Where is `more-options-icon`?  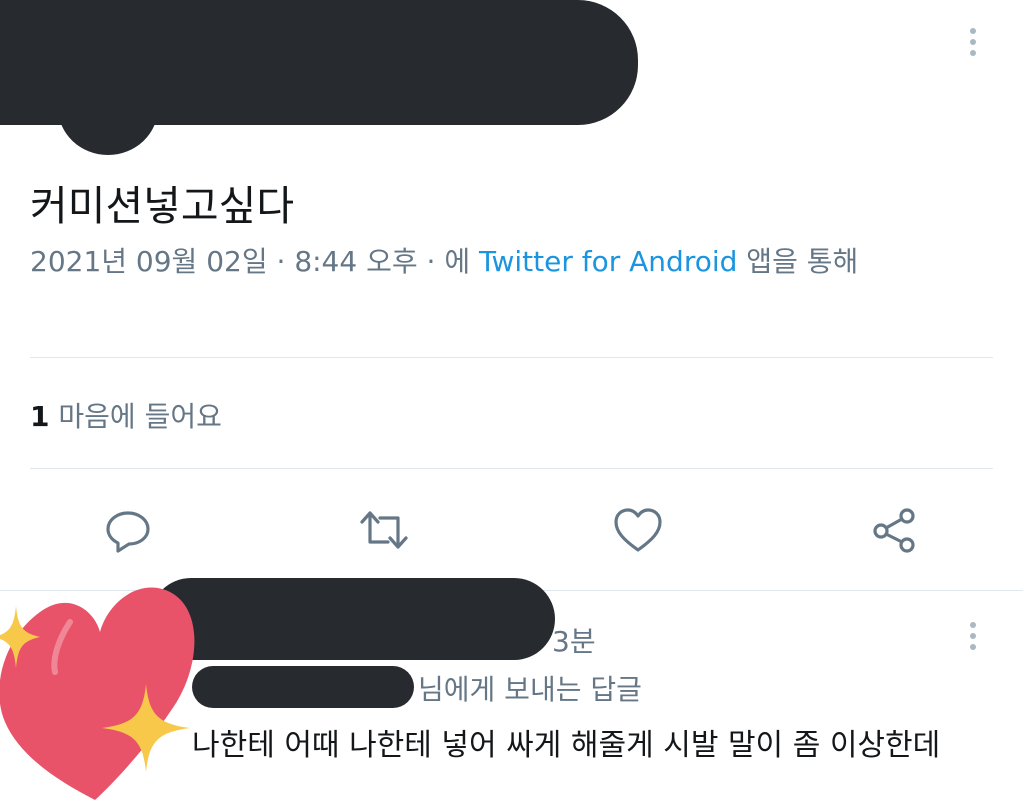
more-options-icon is located at coordinates (974, 44).